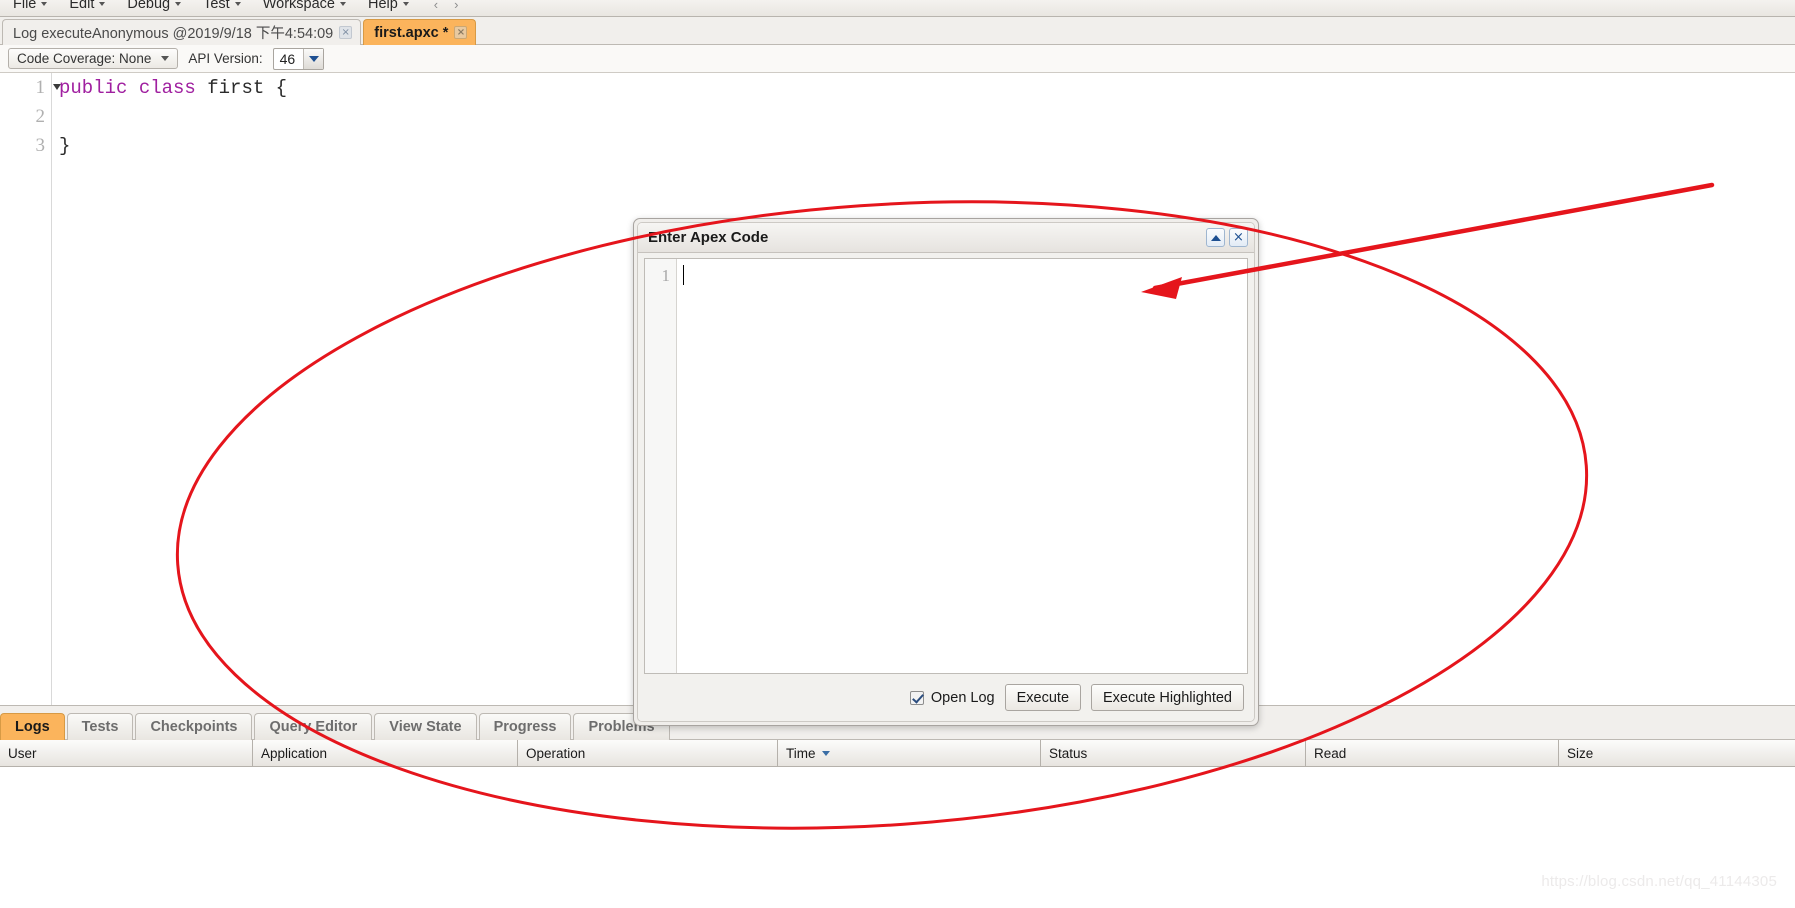 The width and height of the screenshot is (1795, 908). What do you see at coordinates (446, 6) in the screenshot?
I see `tab-scroll-controls: ‹ ›` at bounding box center [446, 6].